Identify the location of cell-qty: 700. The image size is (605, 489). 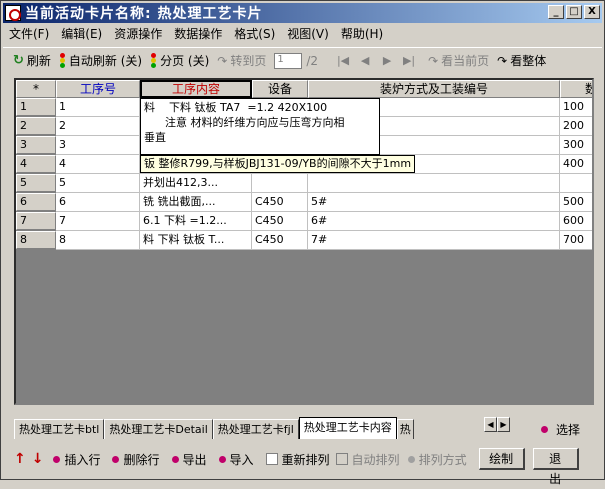
(576, 240).